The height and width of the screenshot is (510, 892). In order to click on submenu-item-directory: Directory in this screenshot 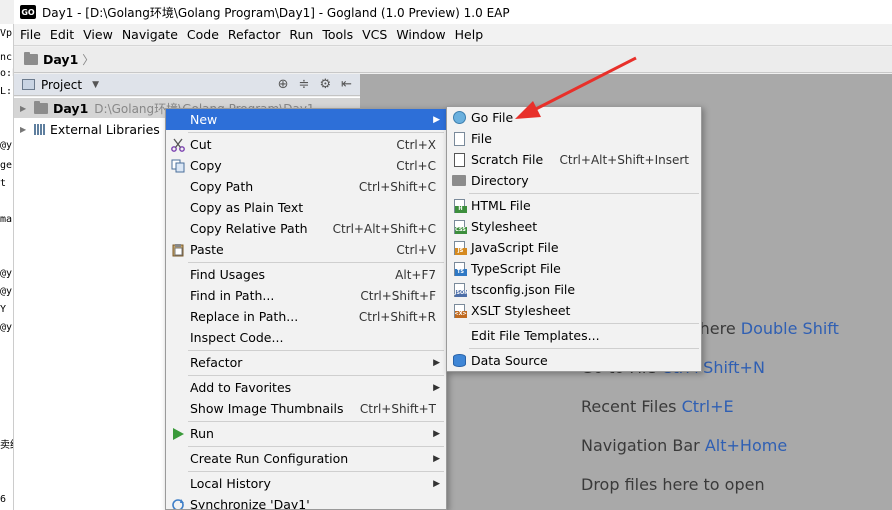, I will do `click(574, 180)`.